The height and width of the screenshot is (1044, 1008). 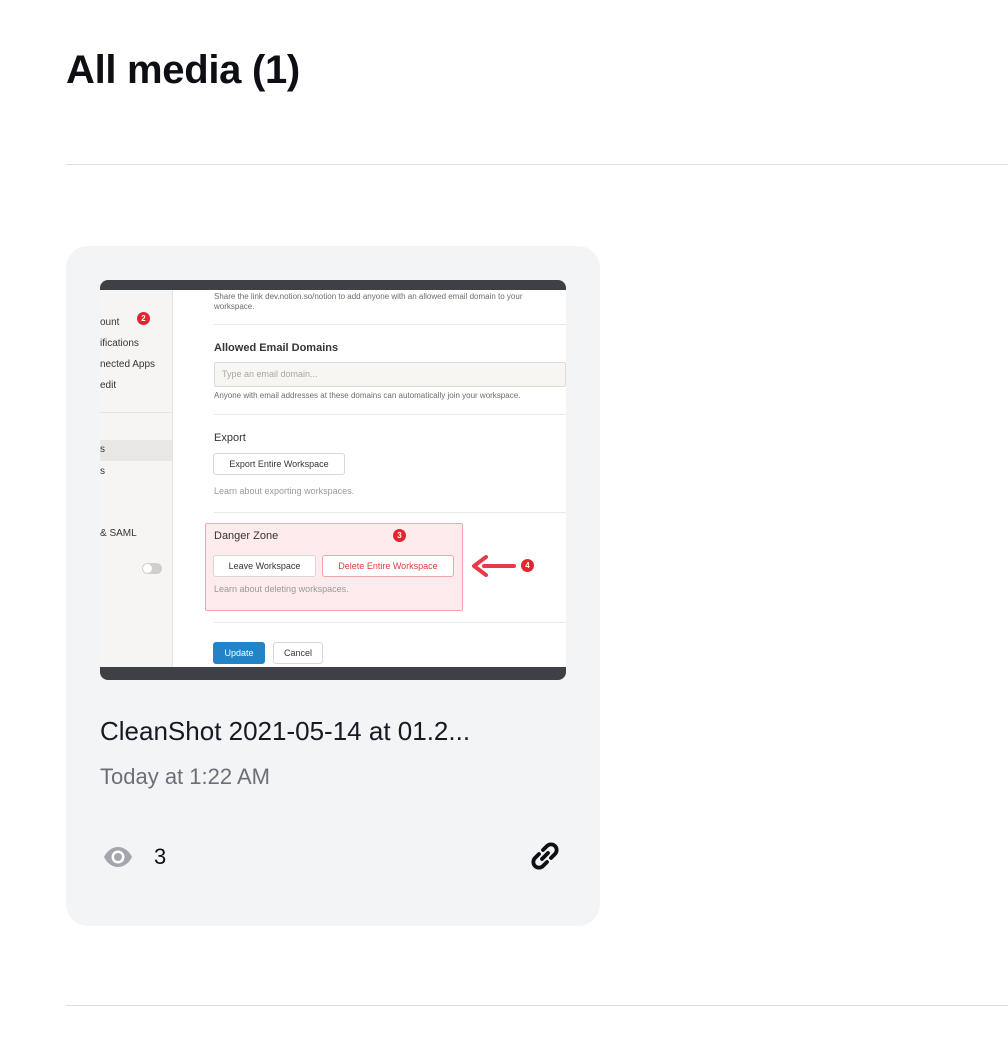 I want to click on preview-sidebar-item: ifications, so click(x=119, y=343).